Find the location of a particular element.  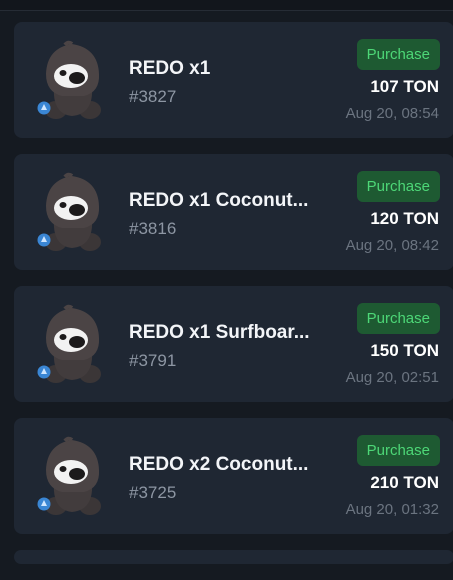

listing-number: #3791 is located at coordinates (153, 360).